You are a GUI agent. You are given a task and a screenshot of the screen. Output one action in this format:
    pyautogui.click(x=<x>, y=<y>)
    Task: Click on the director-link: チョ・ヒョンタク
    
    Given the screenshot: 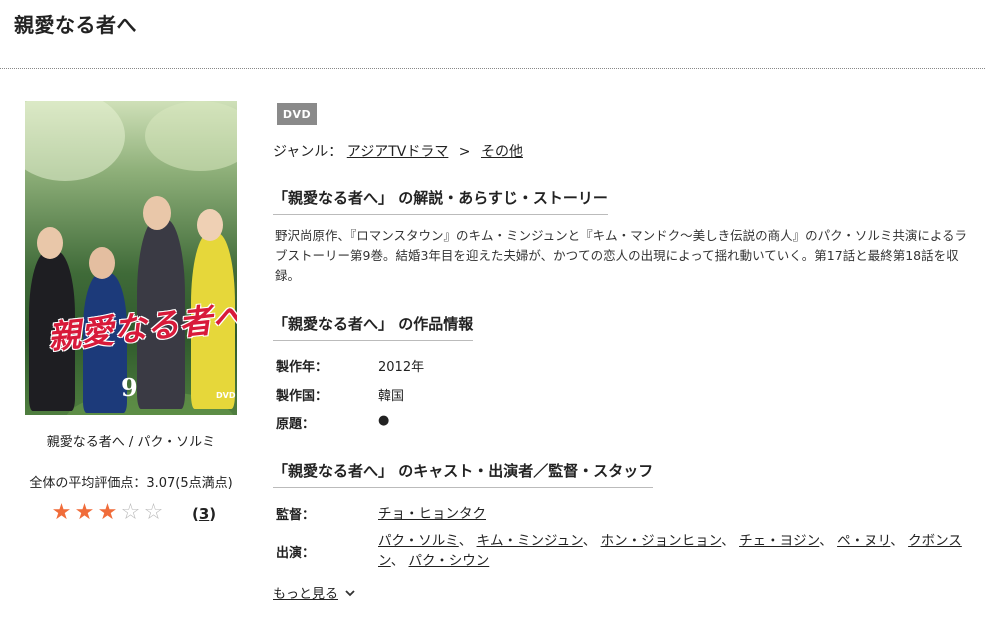 What is the action you would take?
    pyautogui.click(x=432, y=514)
    